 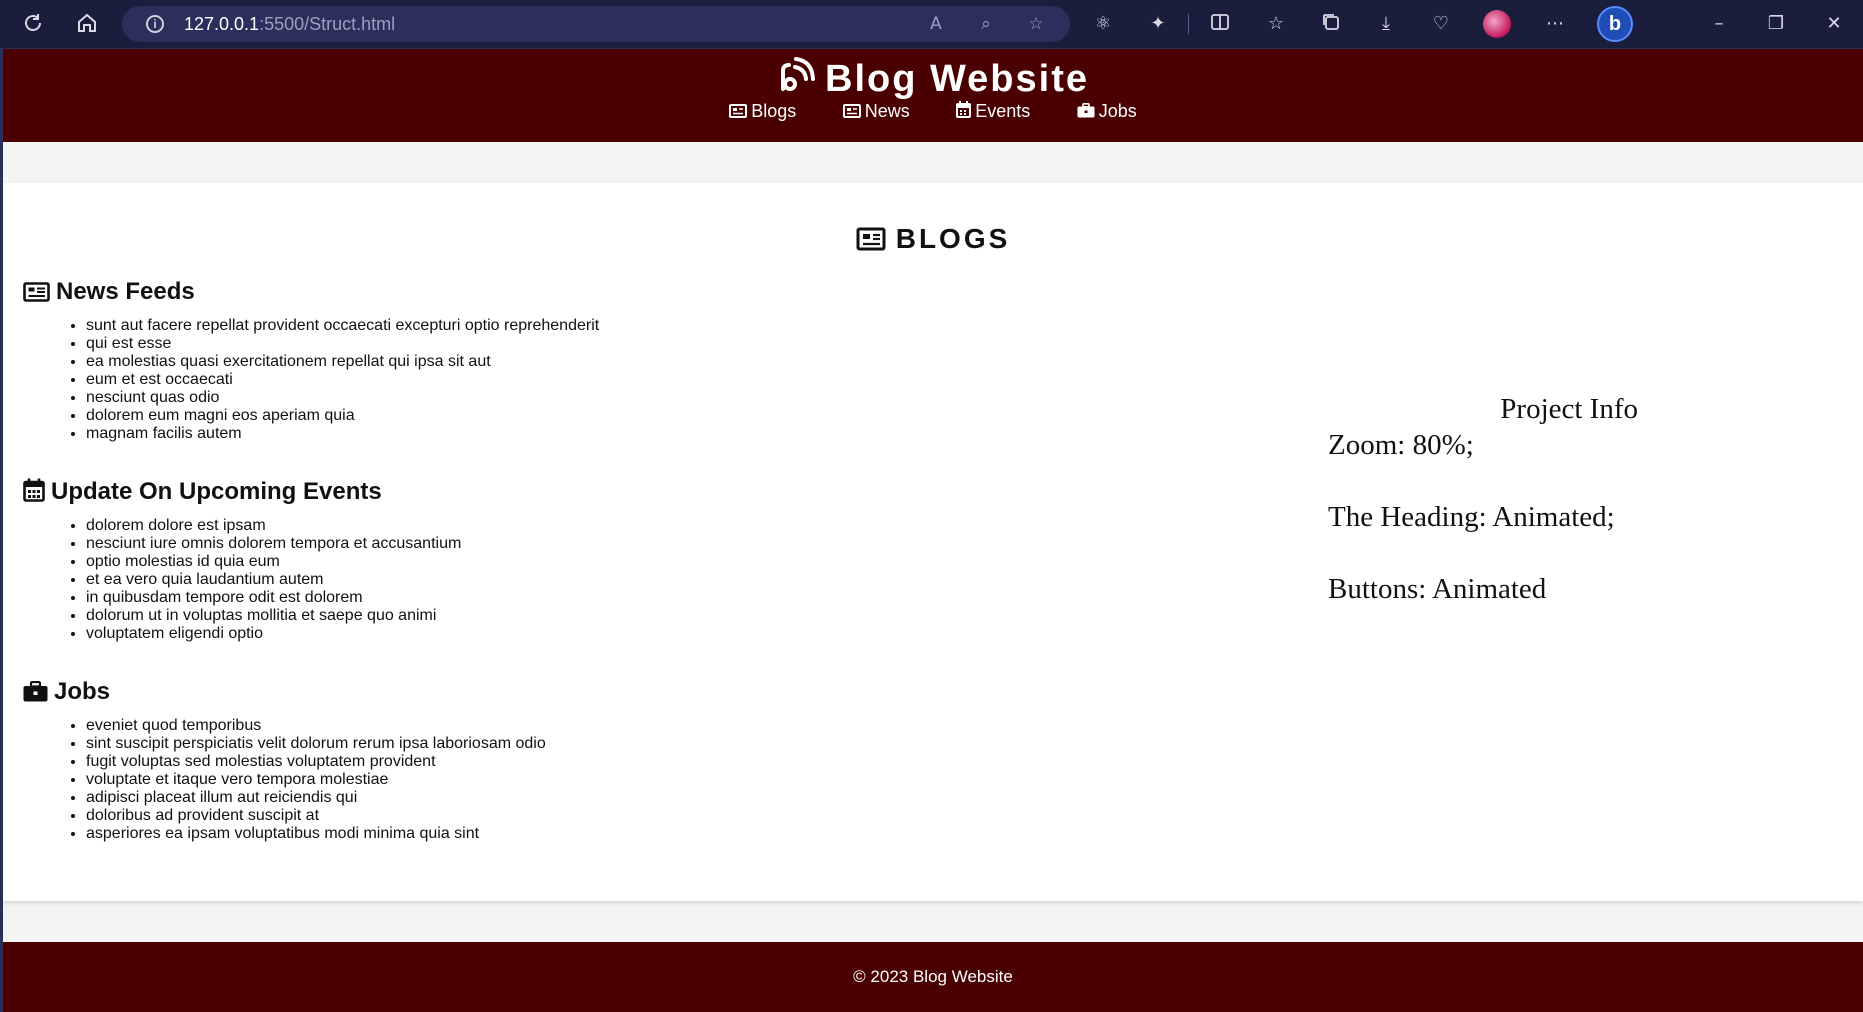 I want to click on list-item: magnam facilis autem, so click(x=342, y=434).